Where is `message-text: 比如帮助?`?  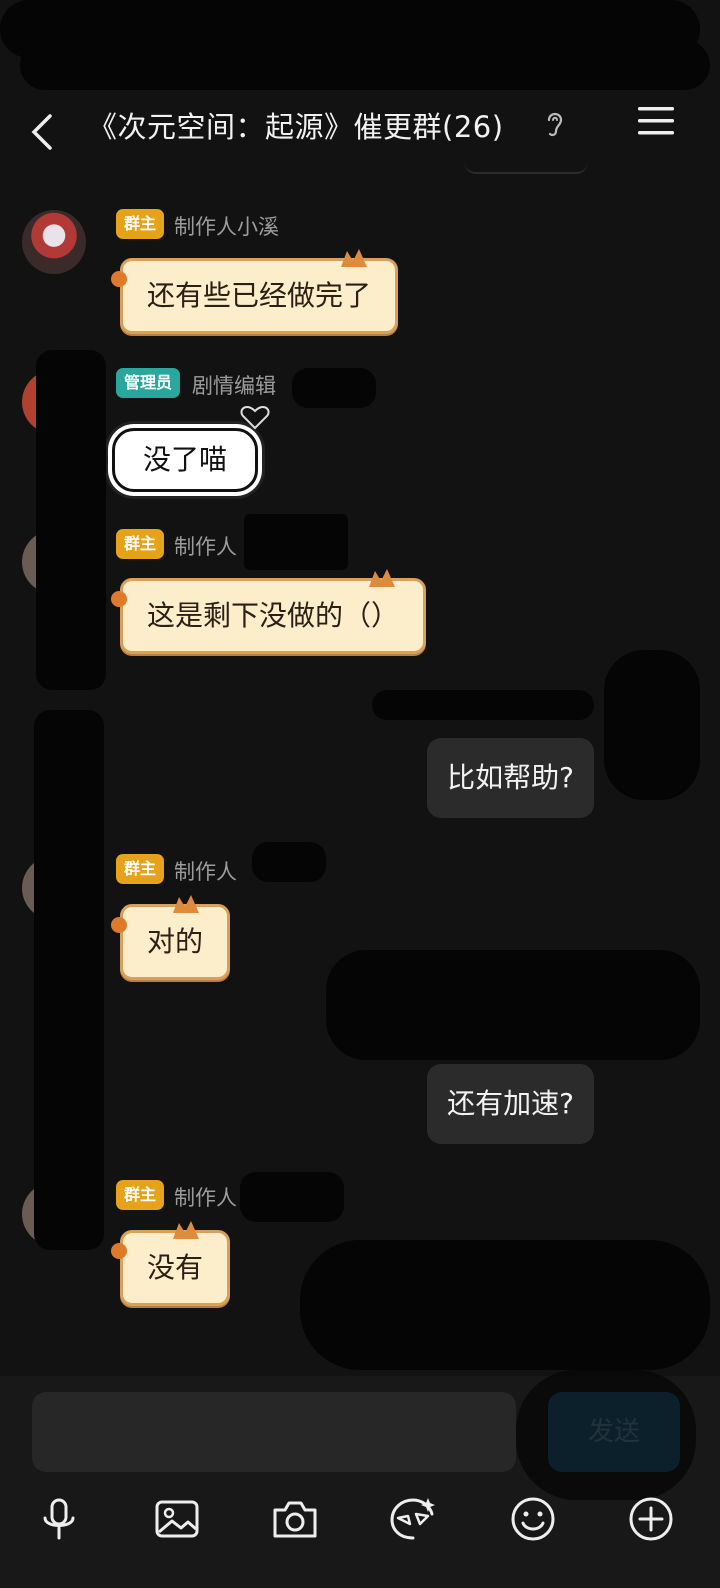 message-text: 比如帮助? is located at coordinates (510, 777).